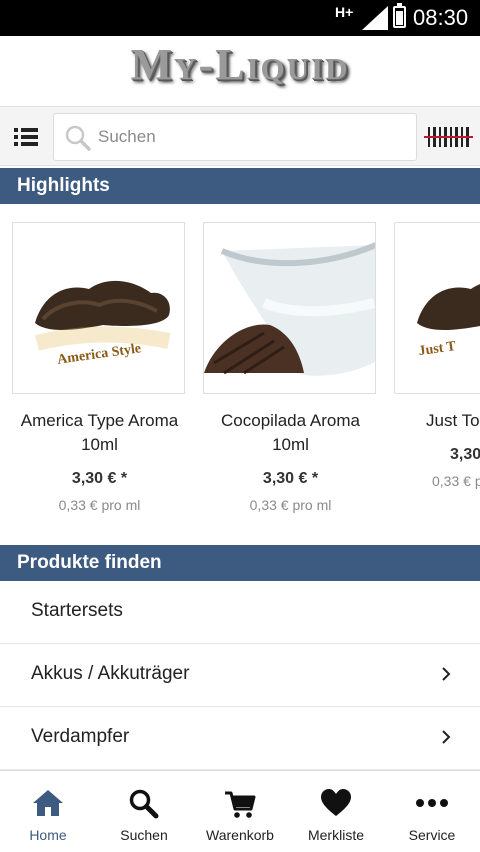 The image size is (480, 852). What do you see at coordinates (48, 803) in the screenshot?
I see `home-icon` at bounding box center [48, 803].